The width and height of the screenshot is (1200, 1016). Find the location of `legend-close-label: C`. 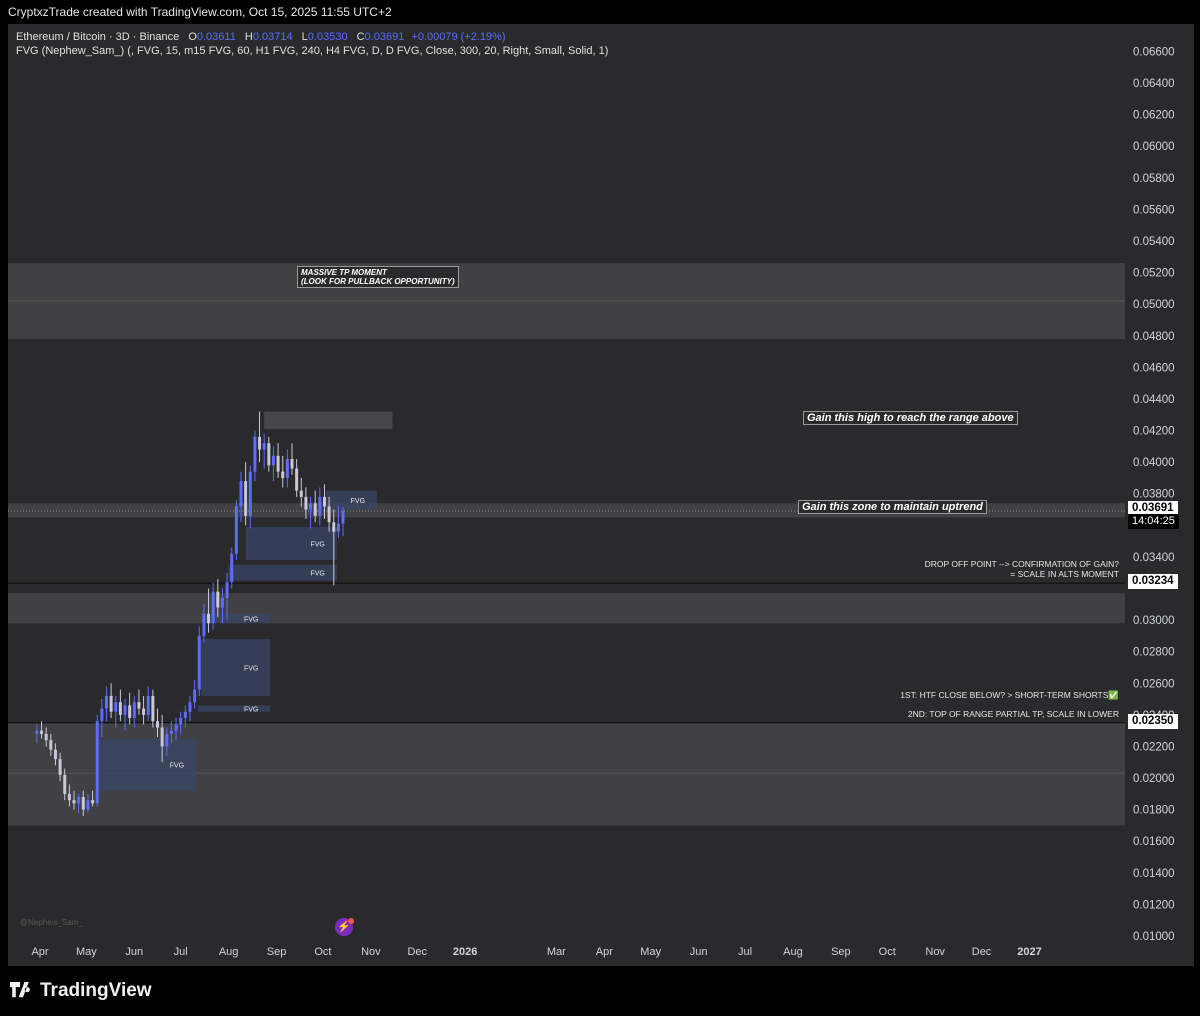

legend-close-label: C is located at coordinates (360, 37).